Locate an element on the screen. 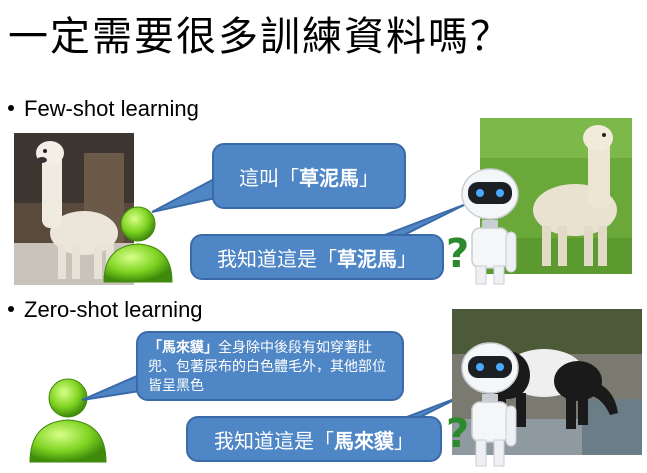 This screenshot has height=473, width=647. bullet-zero-shot: Zero-shot learning is located at coordinates (104, 310).